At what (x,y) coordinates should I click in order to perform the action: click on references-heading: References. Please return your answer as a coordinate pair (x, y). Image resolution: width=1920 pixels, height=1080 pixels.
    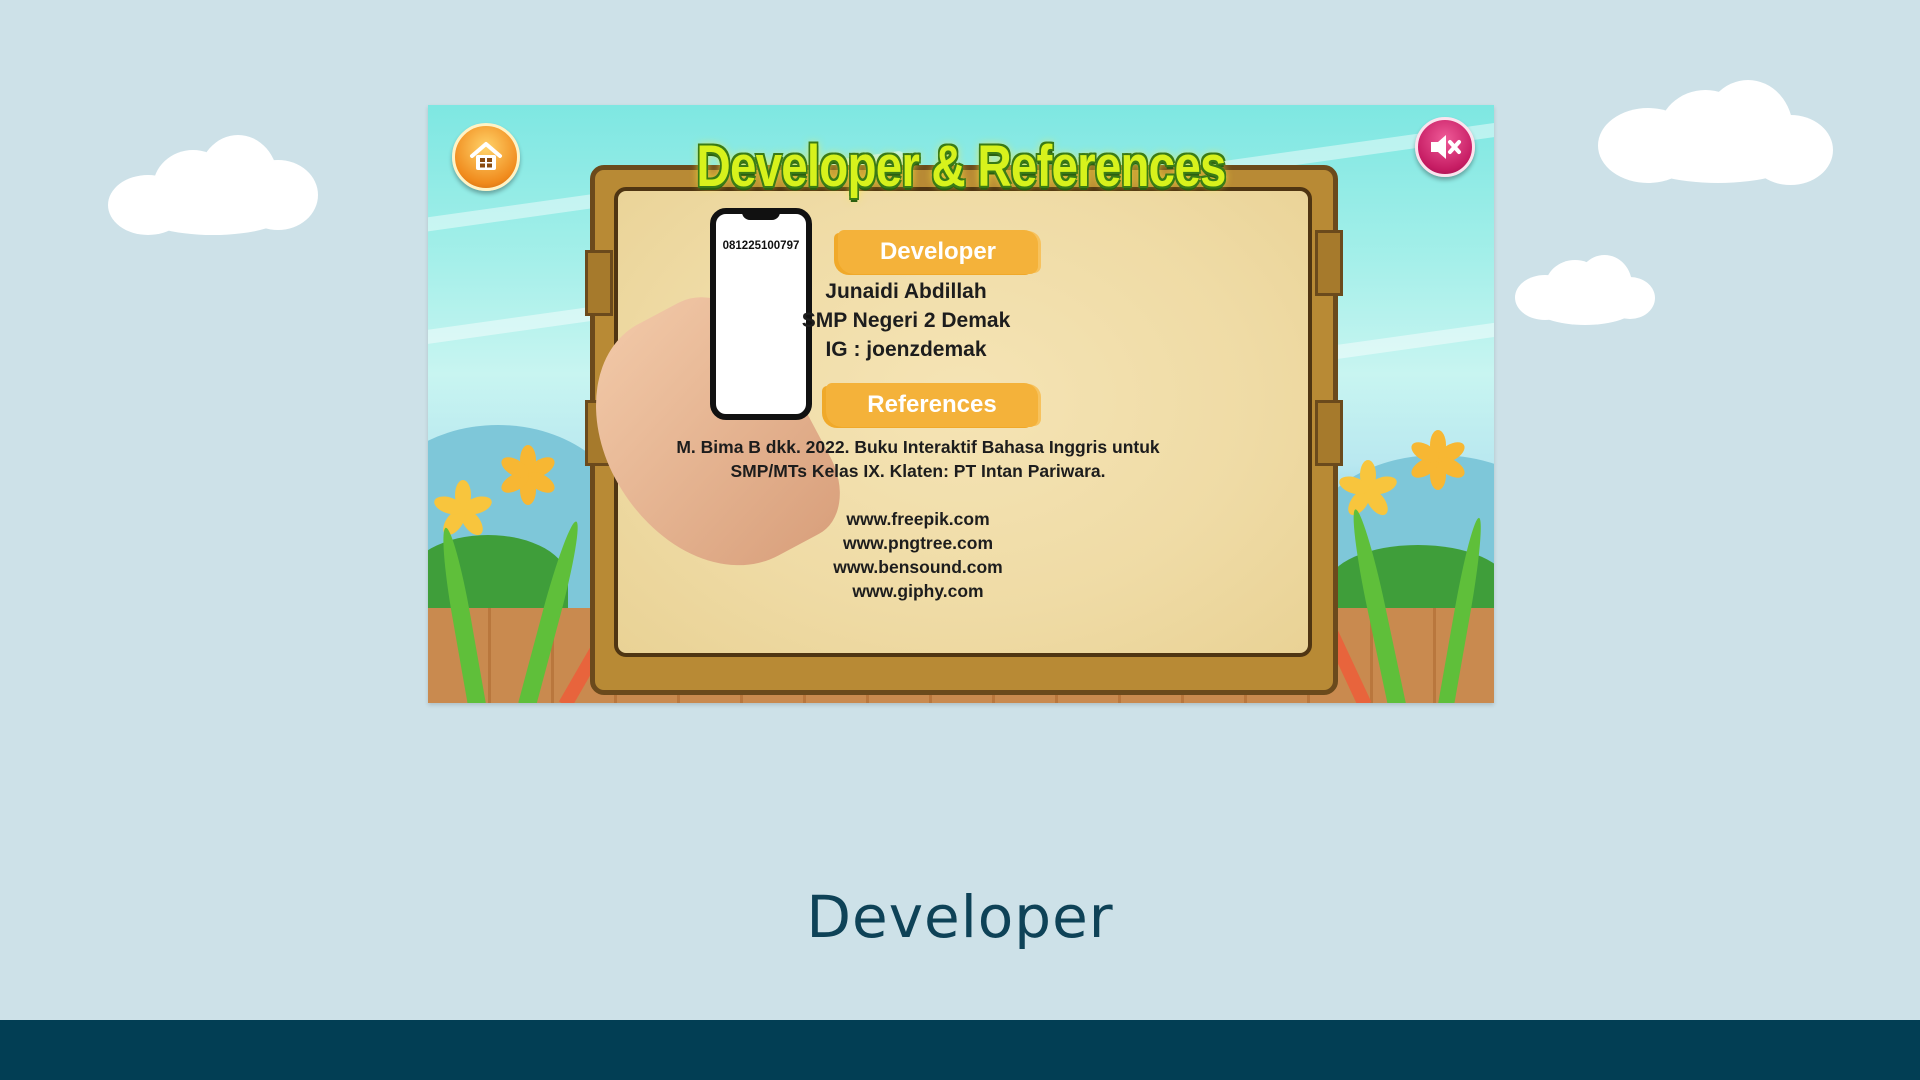
    Looking at the image, I should click on (932, 405).